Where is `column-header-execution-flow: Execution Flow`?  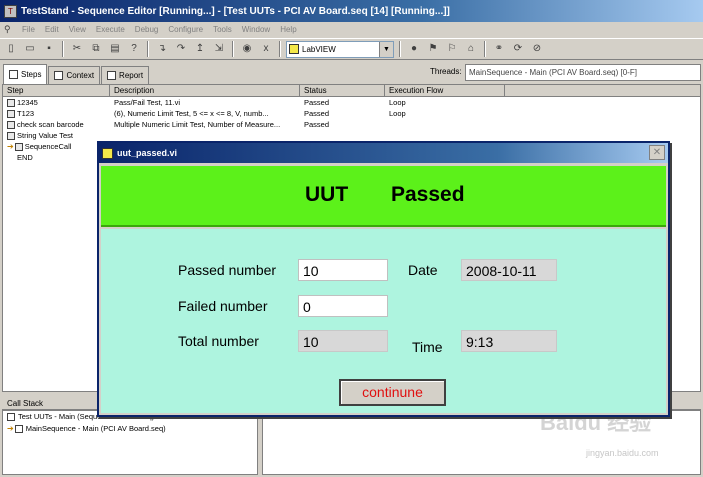 column-header-execution-flow: Execution Flow is located at coordinates (445, 90).